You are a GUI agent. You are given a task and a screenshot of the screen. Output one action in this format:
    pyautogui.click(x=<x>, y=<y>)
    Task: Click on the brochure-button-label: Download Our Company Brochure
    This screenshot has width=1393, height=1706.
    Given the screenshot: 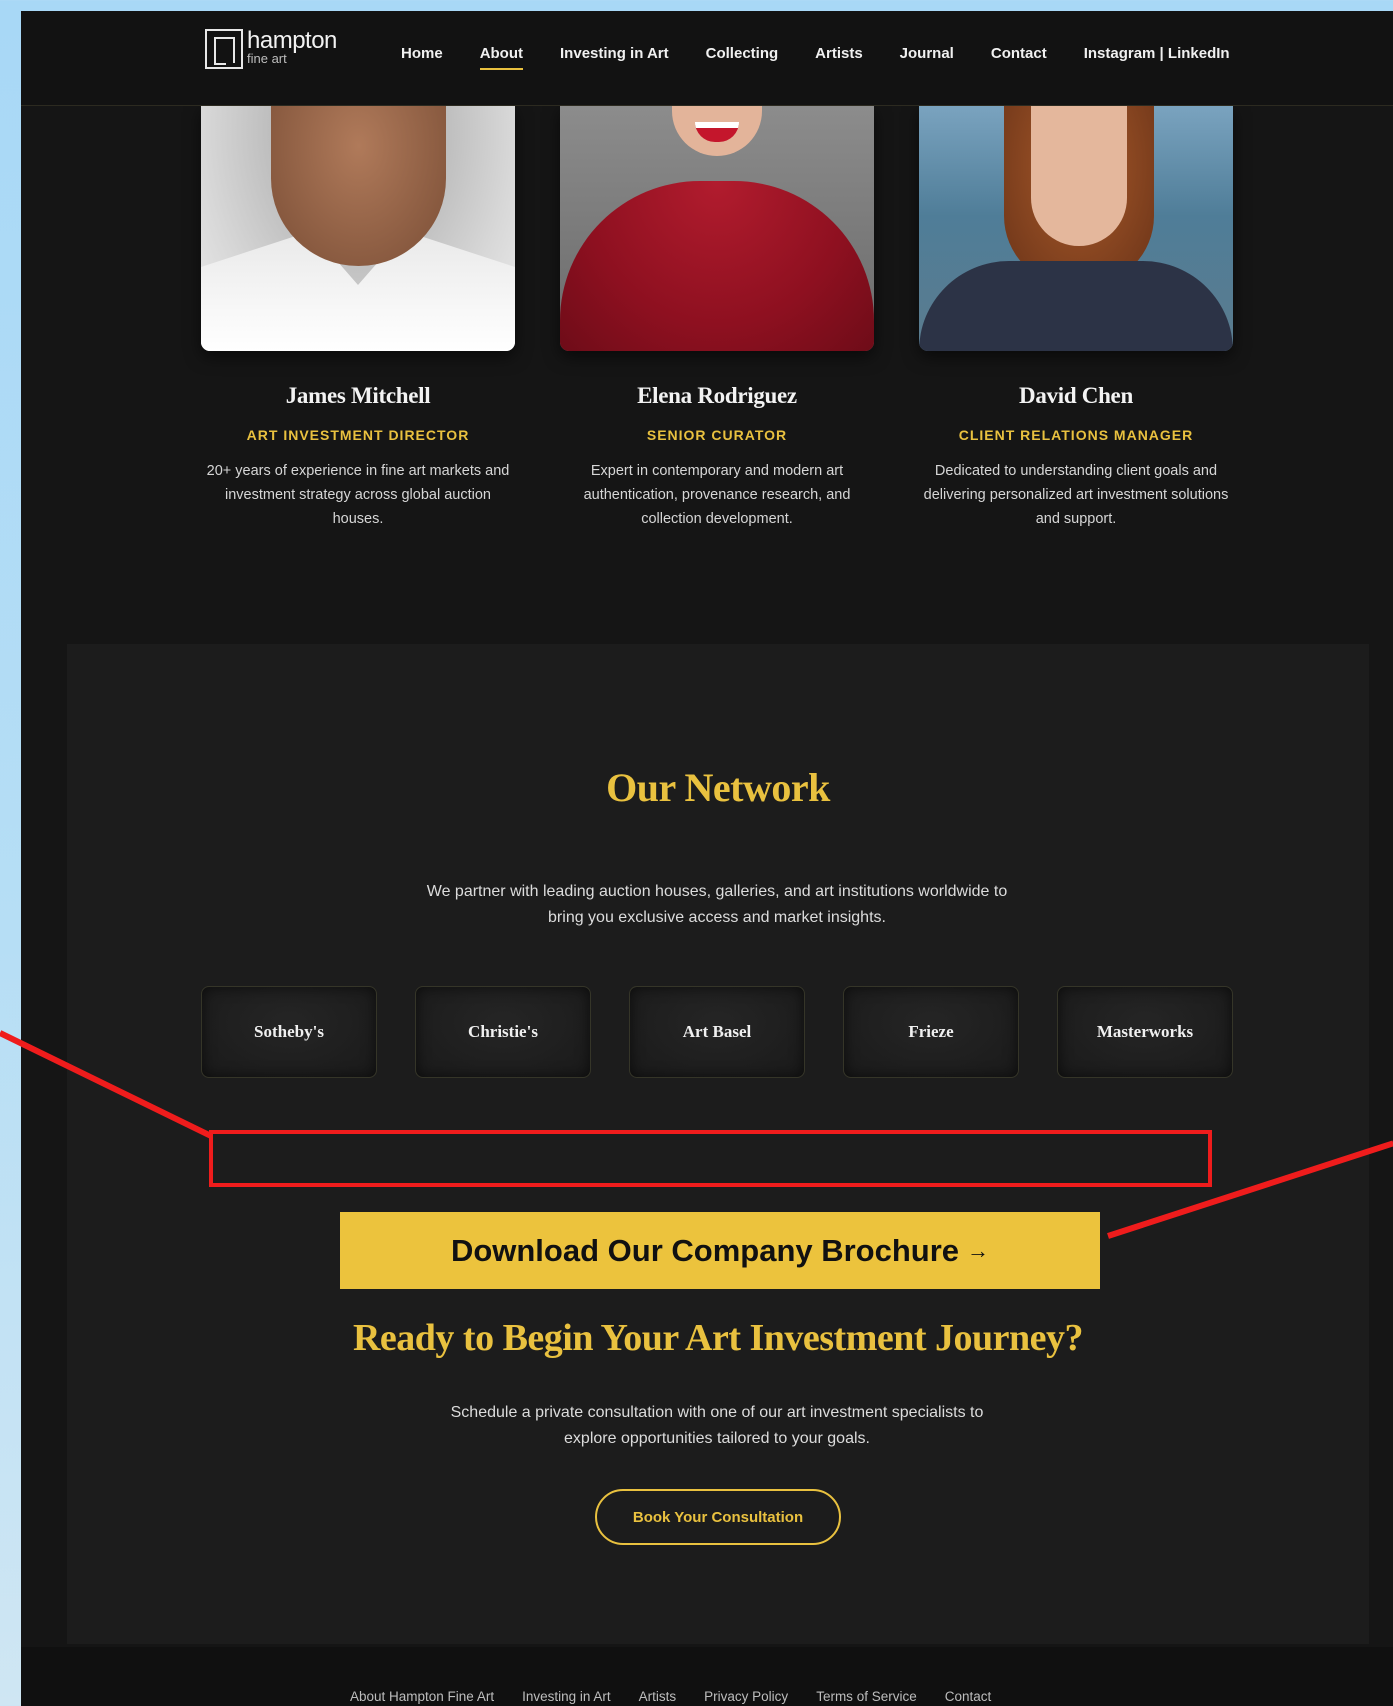 What is the action you would take?
    pyautogui.click(x=705, y=1250)
    